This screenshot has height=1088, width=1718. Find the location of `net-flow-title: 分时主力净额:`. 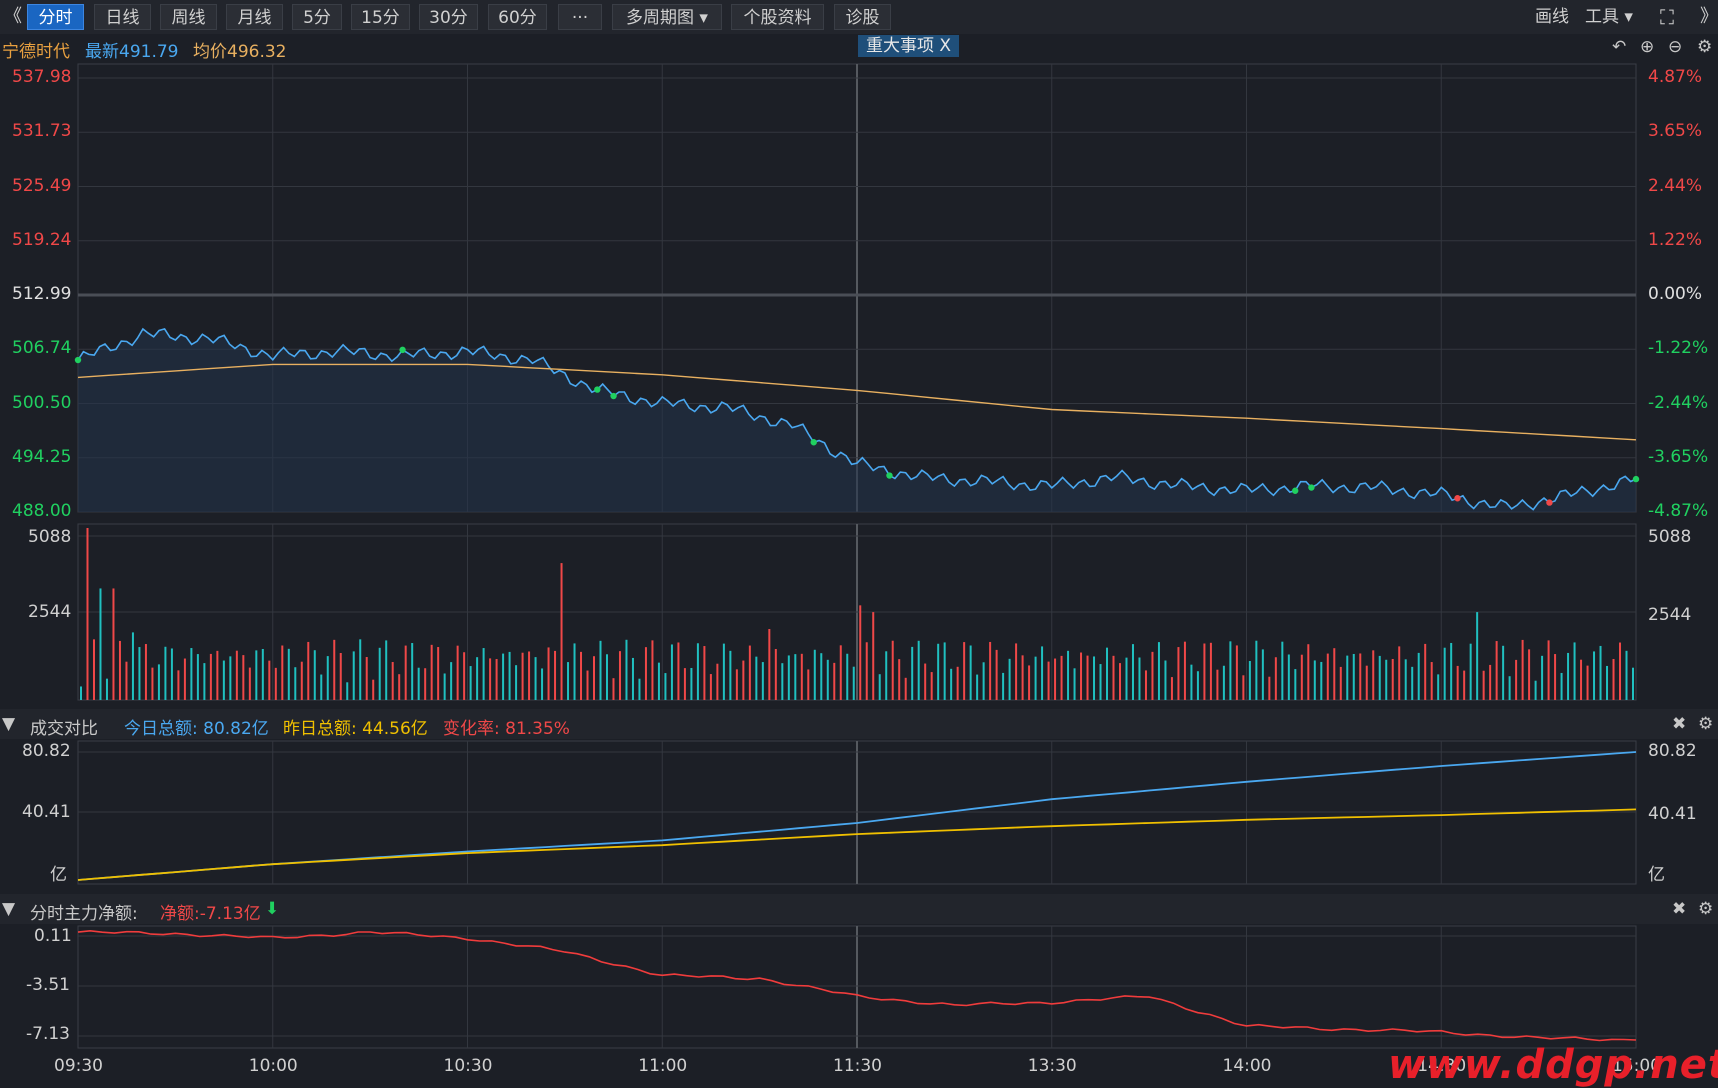

net-flow-title: 分时主力净额: is located at coordinates (84, 914).